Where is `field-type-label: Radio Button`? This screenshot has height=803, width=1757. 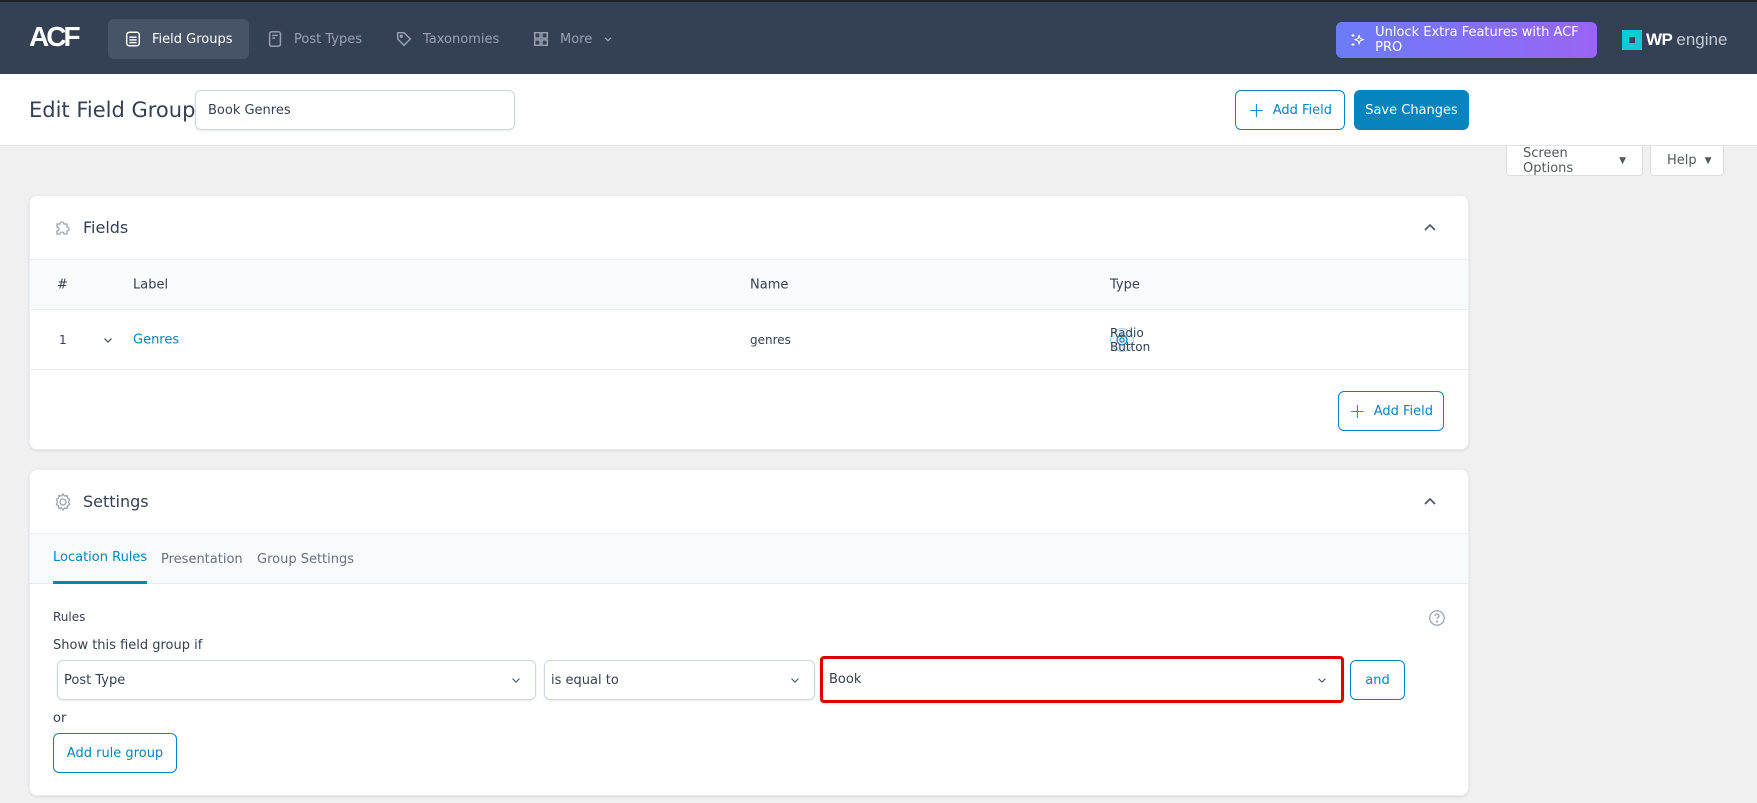 field-type-label: Radio Button is located at coordinates (1130, 339).